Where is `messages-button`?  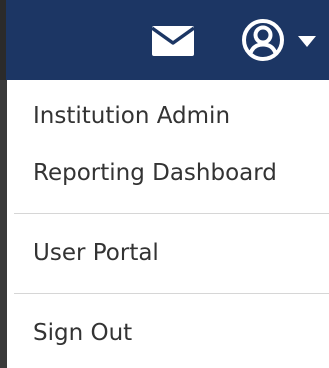
messages-button is located at coordinates (173, 41).